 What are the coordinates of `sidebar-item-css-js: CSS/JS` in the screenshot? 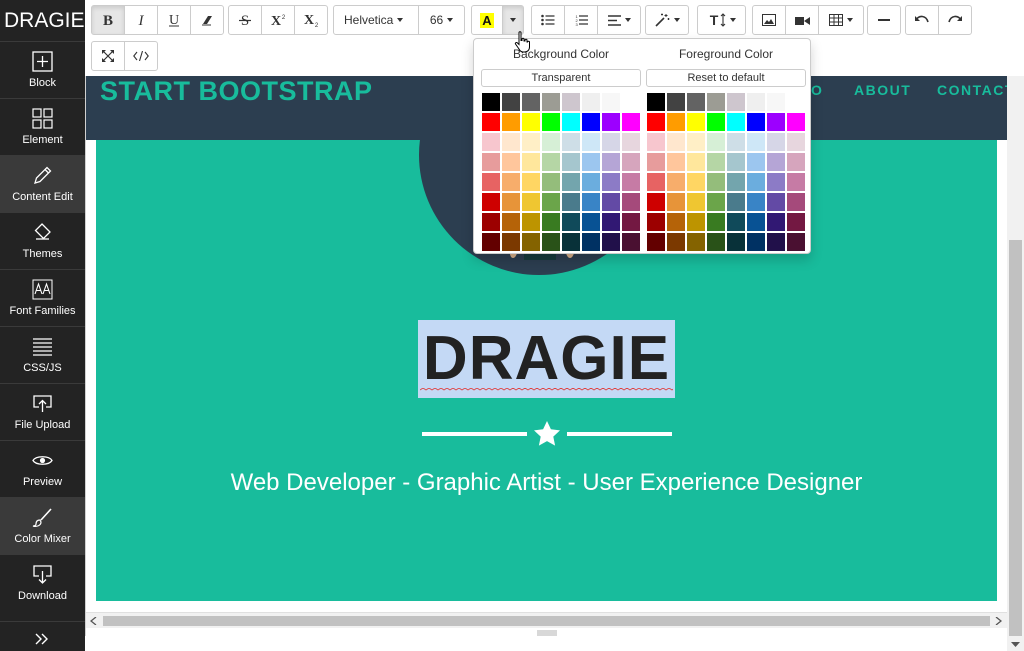 It's located at (42, 355).